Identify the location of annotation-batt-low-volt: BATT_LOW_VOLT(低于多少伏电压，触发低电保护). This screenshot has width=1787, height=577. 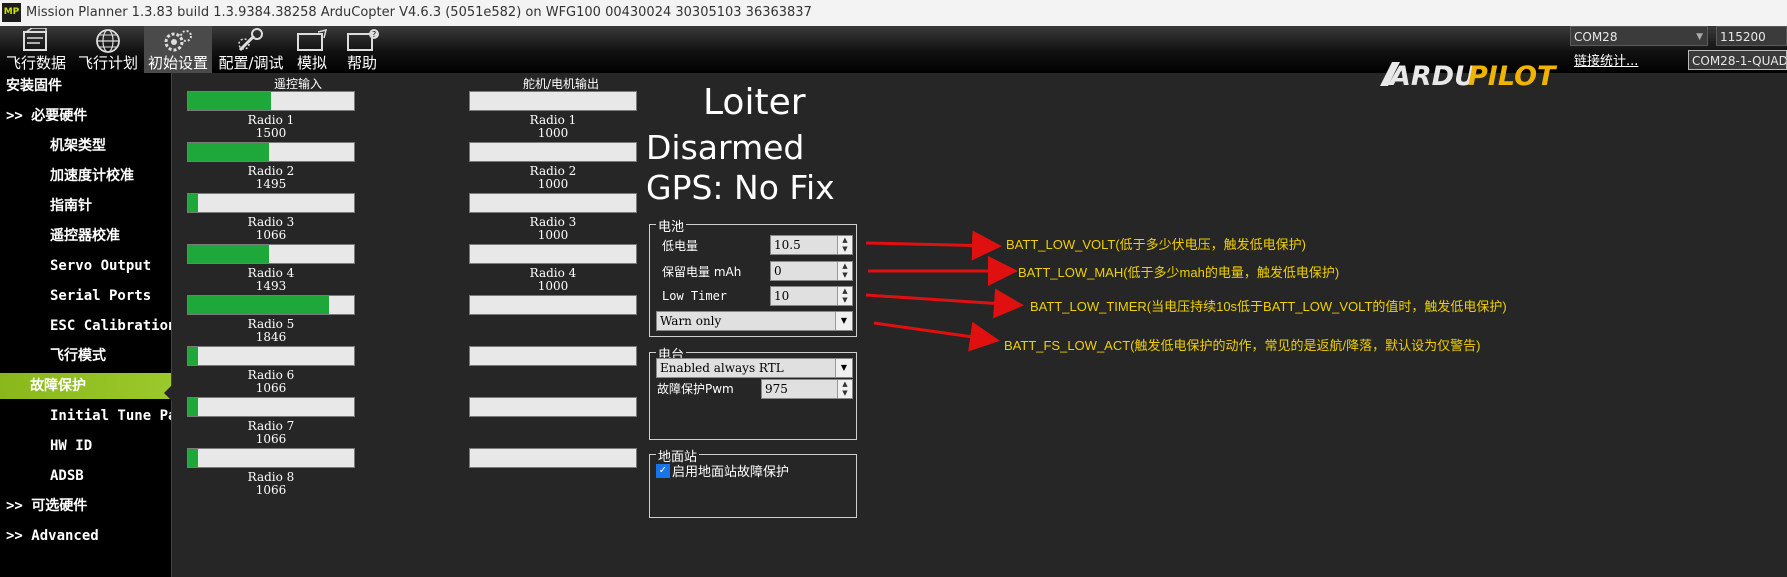
(1156, 244).